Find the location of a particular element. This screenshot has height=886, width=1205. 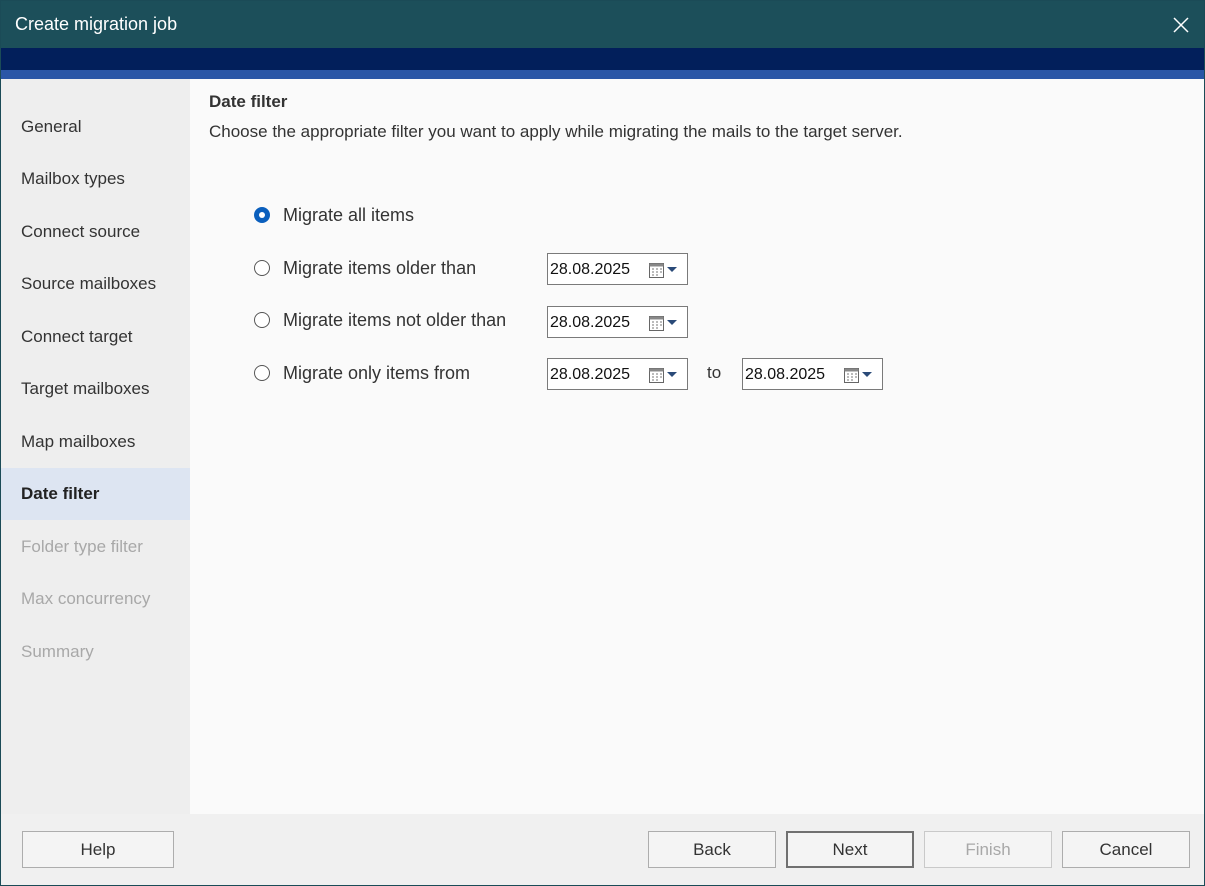

finish-button: Finish is located at coordinates (988, 849).